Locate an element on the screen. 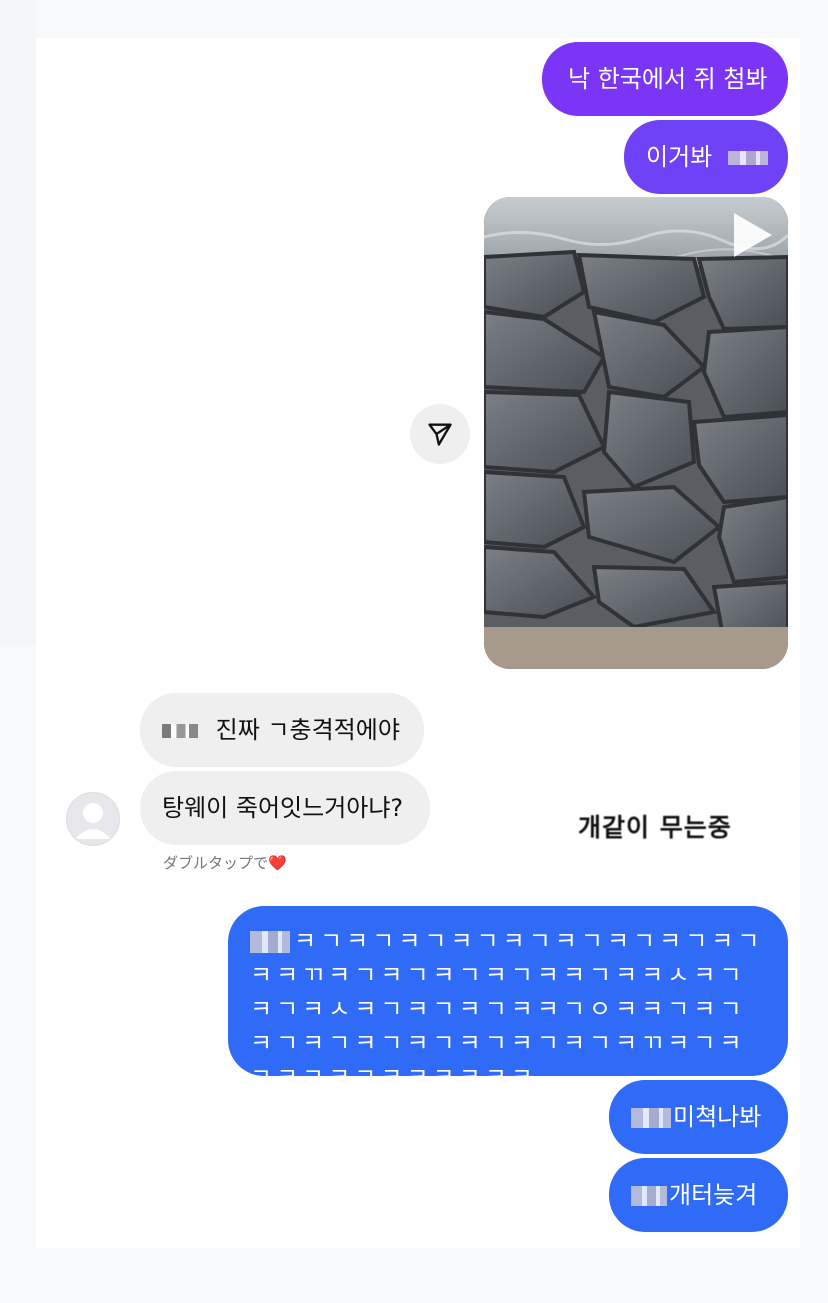 This screenshot has width=828, height=1303. message-bubble-outgoing: 개터늦겨 is located at coordinates (698, 1195).